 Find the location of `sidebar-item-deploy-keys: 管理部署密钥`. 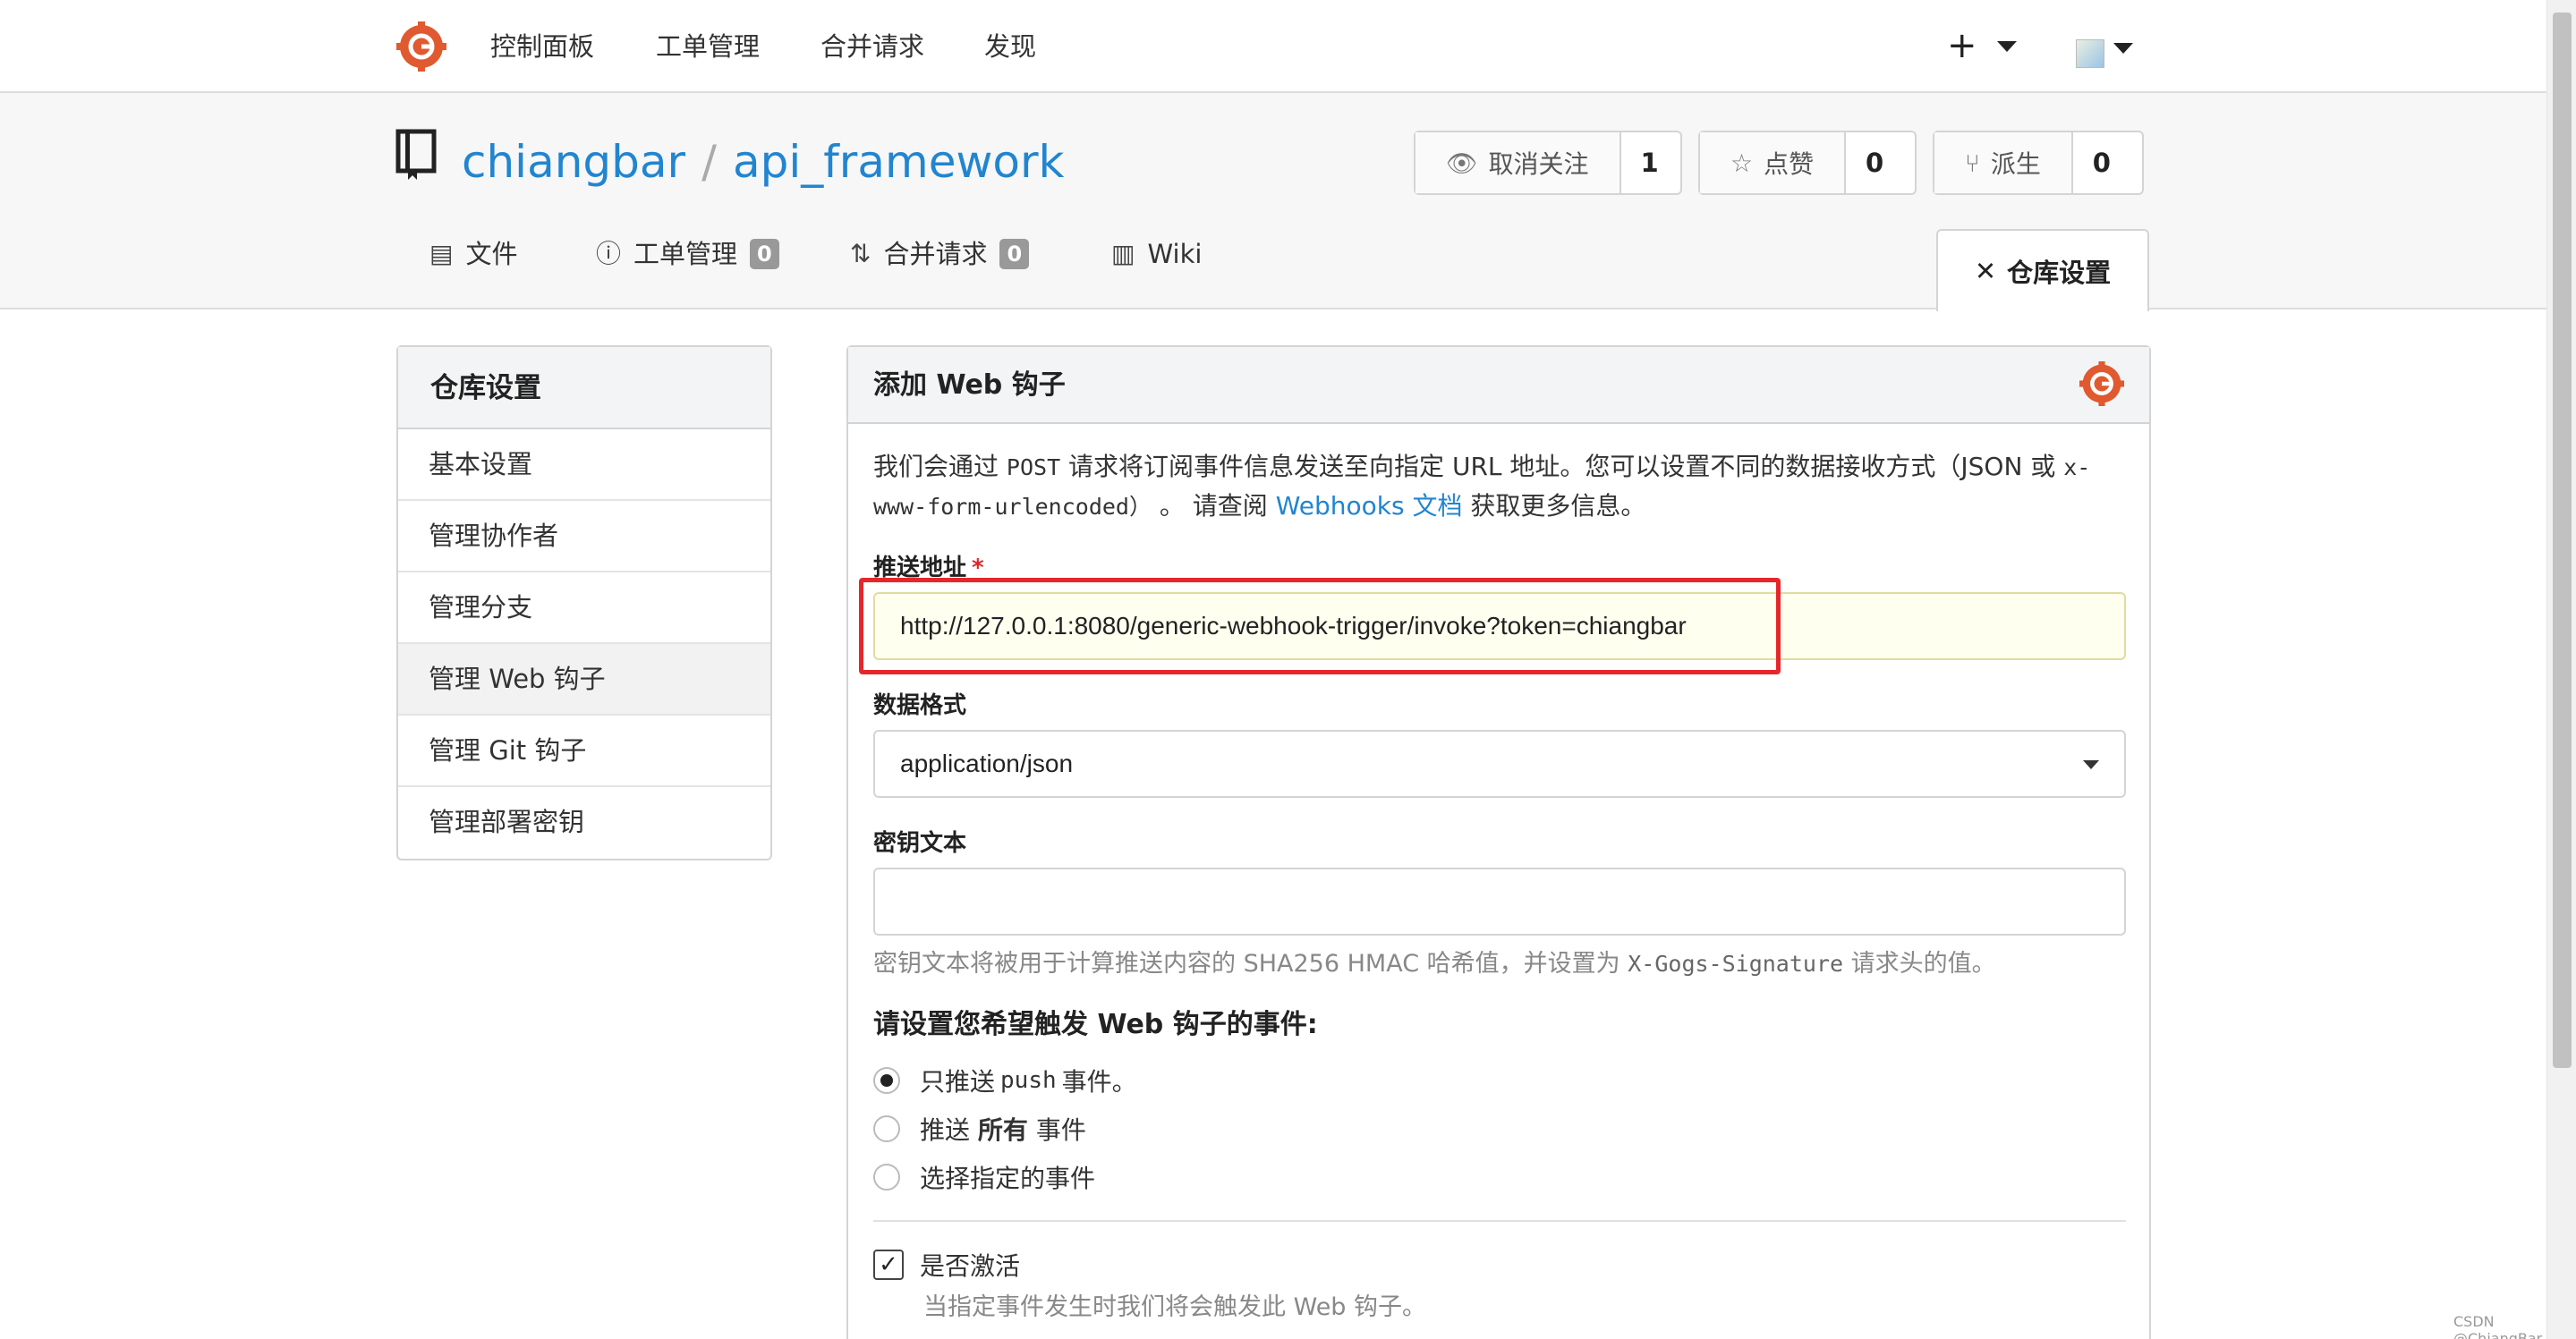

sidebar-item-deploy-keys: 管理部署密钥 is located at coordinates (584, 823).